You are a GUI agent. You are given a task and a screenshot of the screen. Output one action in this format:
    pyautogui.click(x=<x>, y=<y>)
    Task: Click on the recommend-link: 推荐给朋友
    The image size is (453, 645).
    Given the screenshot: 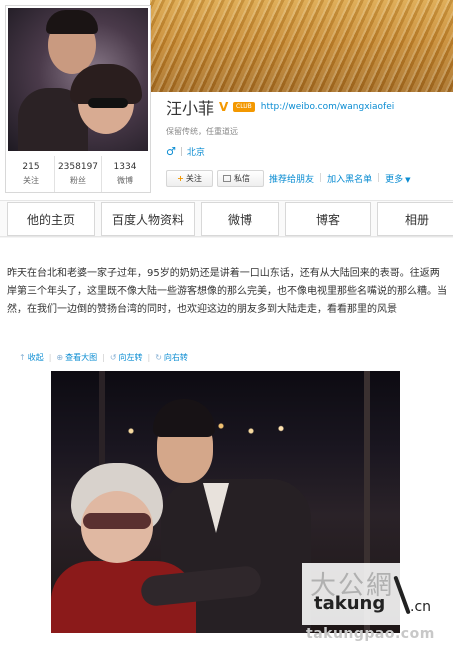 What is the action you would take?
    pyautogui.click(x=291, y=178)
    